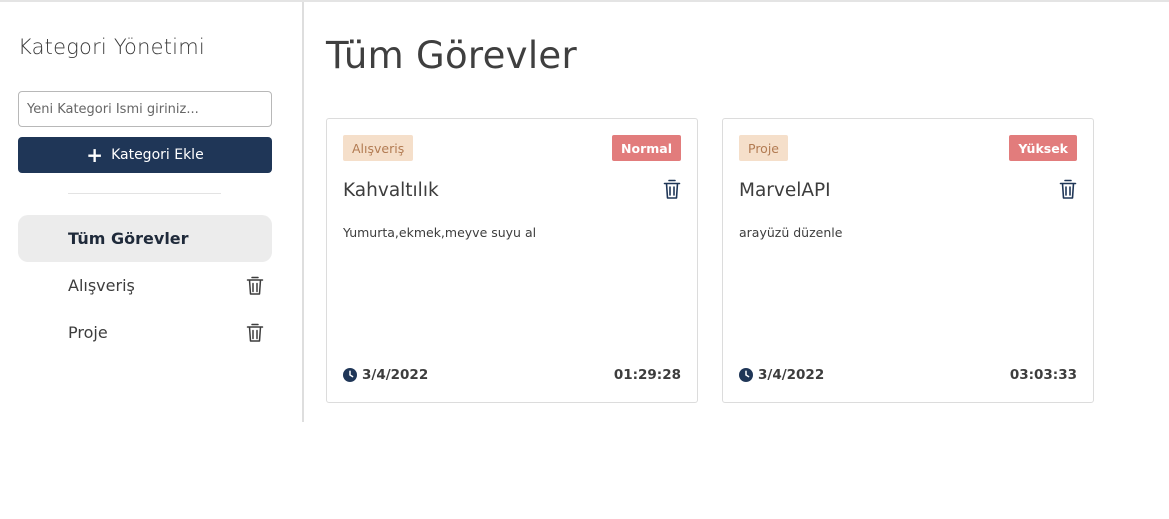  Describe the element at coordinates (128, 238) in the screenshot. I see `sidebar-item-label: Tüm Görevler` at that location.